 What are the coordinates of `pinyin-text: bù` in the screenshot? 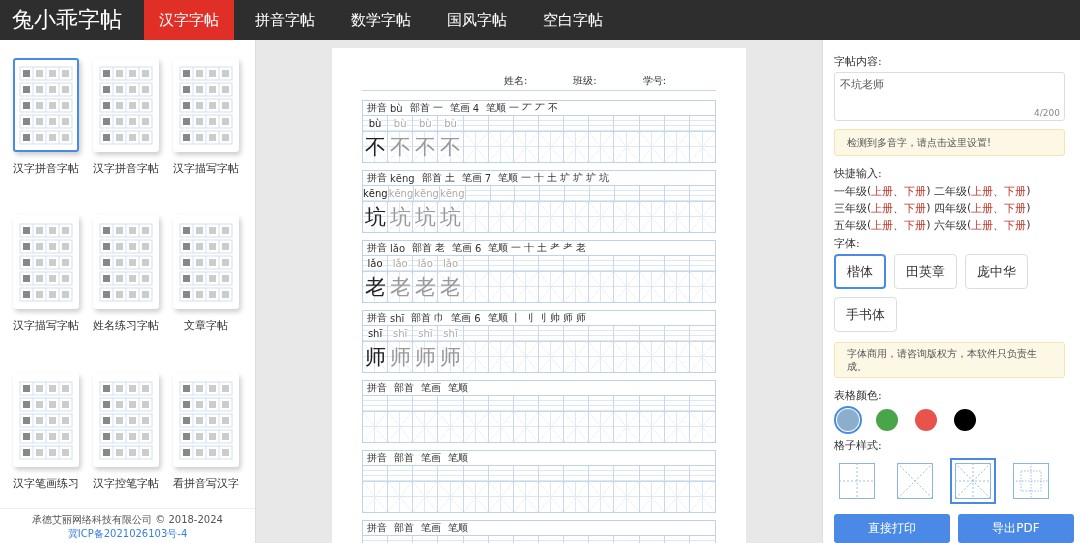 It's located at (425, 123).